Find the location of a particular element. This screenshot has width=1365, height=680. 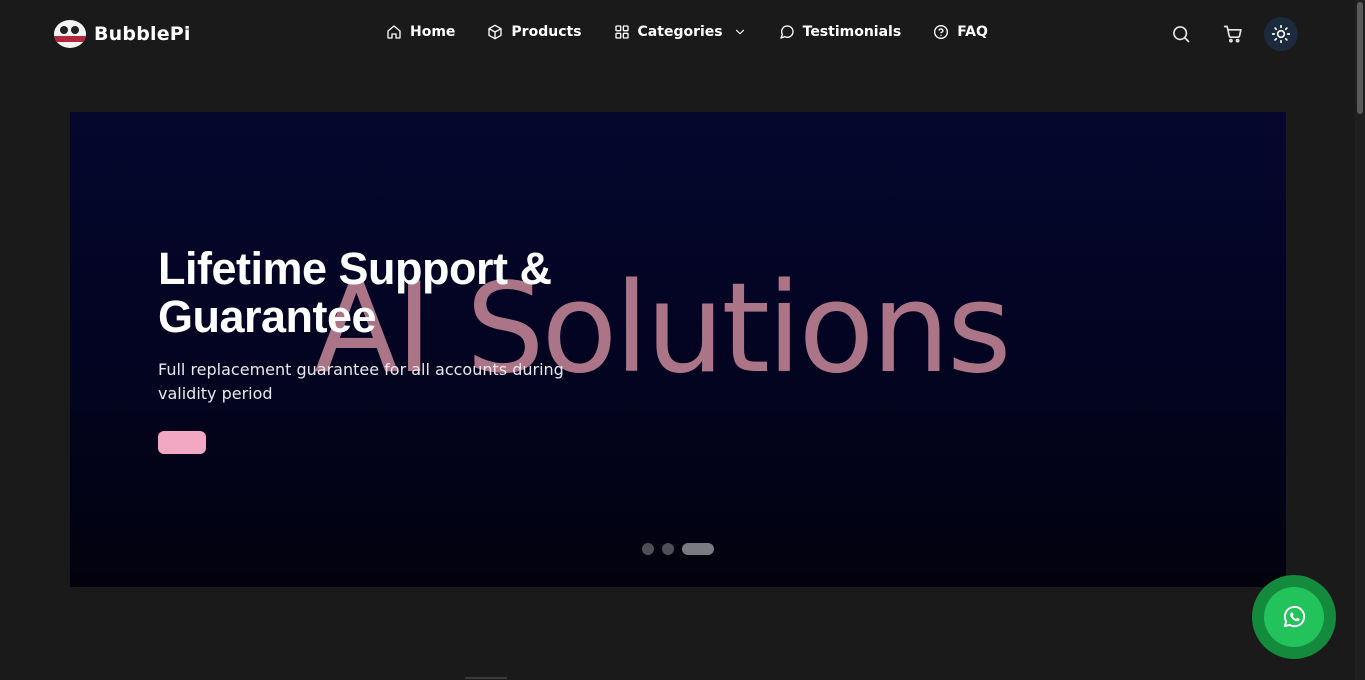

grid-icon is located at coordinates (621, 32).